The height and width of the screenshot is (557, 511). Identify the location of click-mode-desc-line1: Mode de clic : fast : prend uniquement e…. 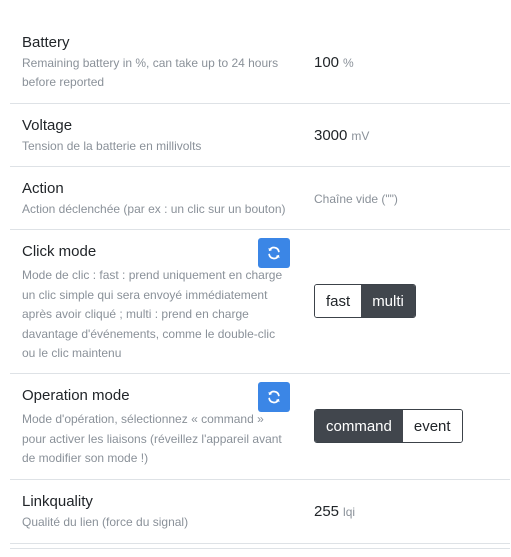
(152, 275).